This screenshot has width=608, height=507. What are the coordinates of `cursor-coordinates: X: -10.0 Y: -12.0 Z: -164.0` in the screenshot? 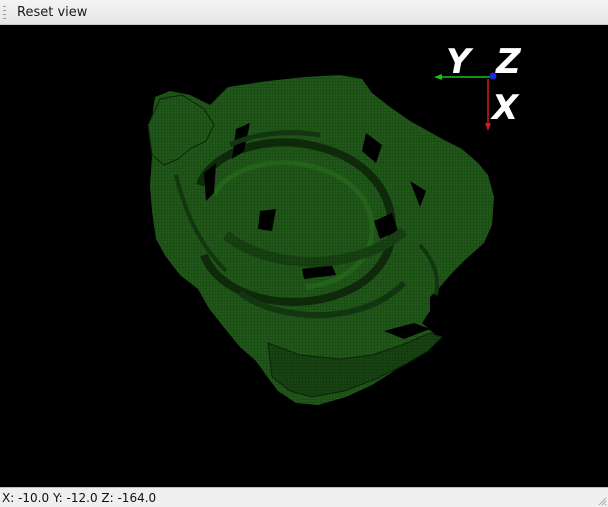 It's located at (79, 498).